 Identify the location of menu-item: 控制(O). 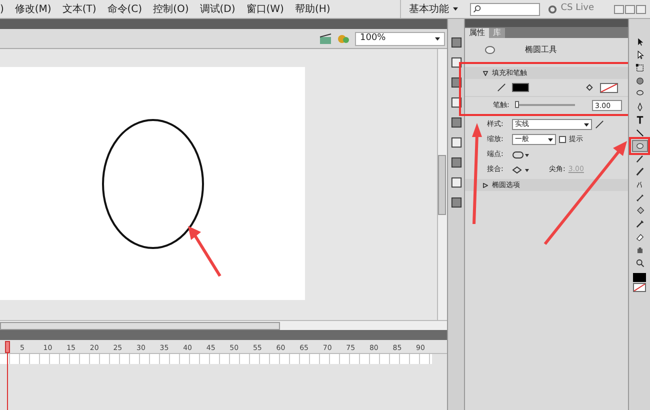
(171, 9).